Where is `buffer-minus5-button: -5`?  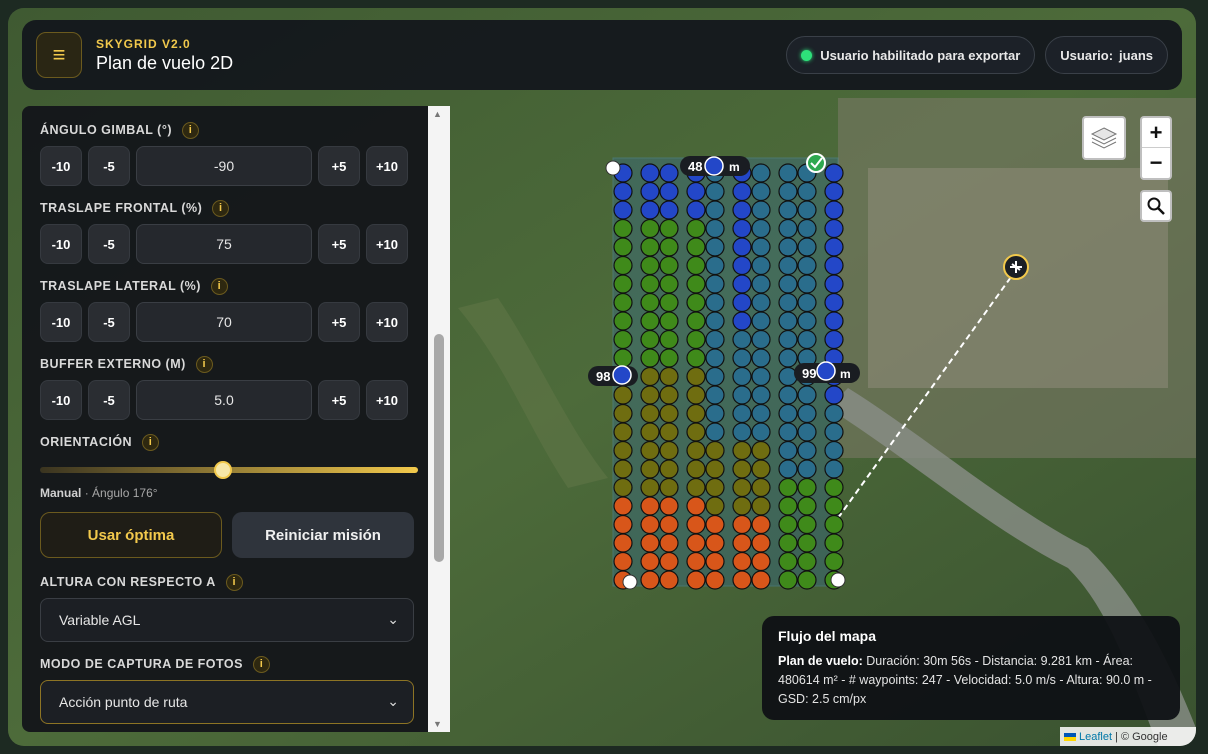 buffer-minus5-button: -5 is located at coordinates (109, 400).